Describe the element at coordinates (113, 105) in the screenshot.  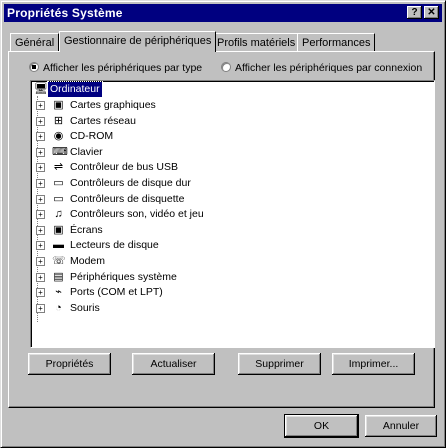
I see `tree-item-label: Cartes graphiques` at that location.